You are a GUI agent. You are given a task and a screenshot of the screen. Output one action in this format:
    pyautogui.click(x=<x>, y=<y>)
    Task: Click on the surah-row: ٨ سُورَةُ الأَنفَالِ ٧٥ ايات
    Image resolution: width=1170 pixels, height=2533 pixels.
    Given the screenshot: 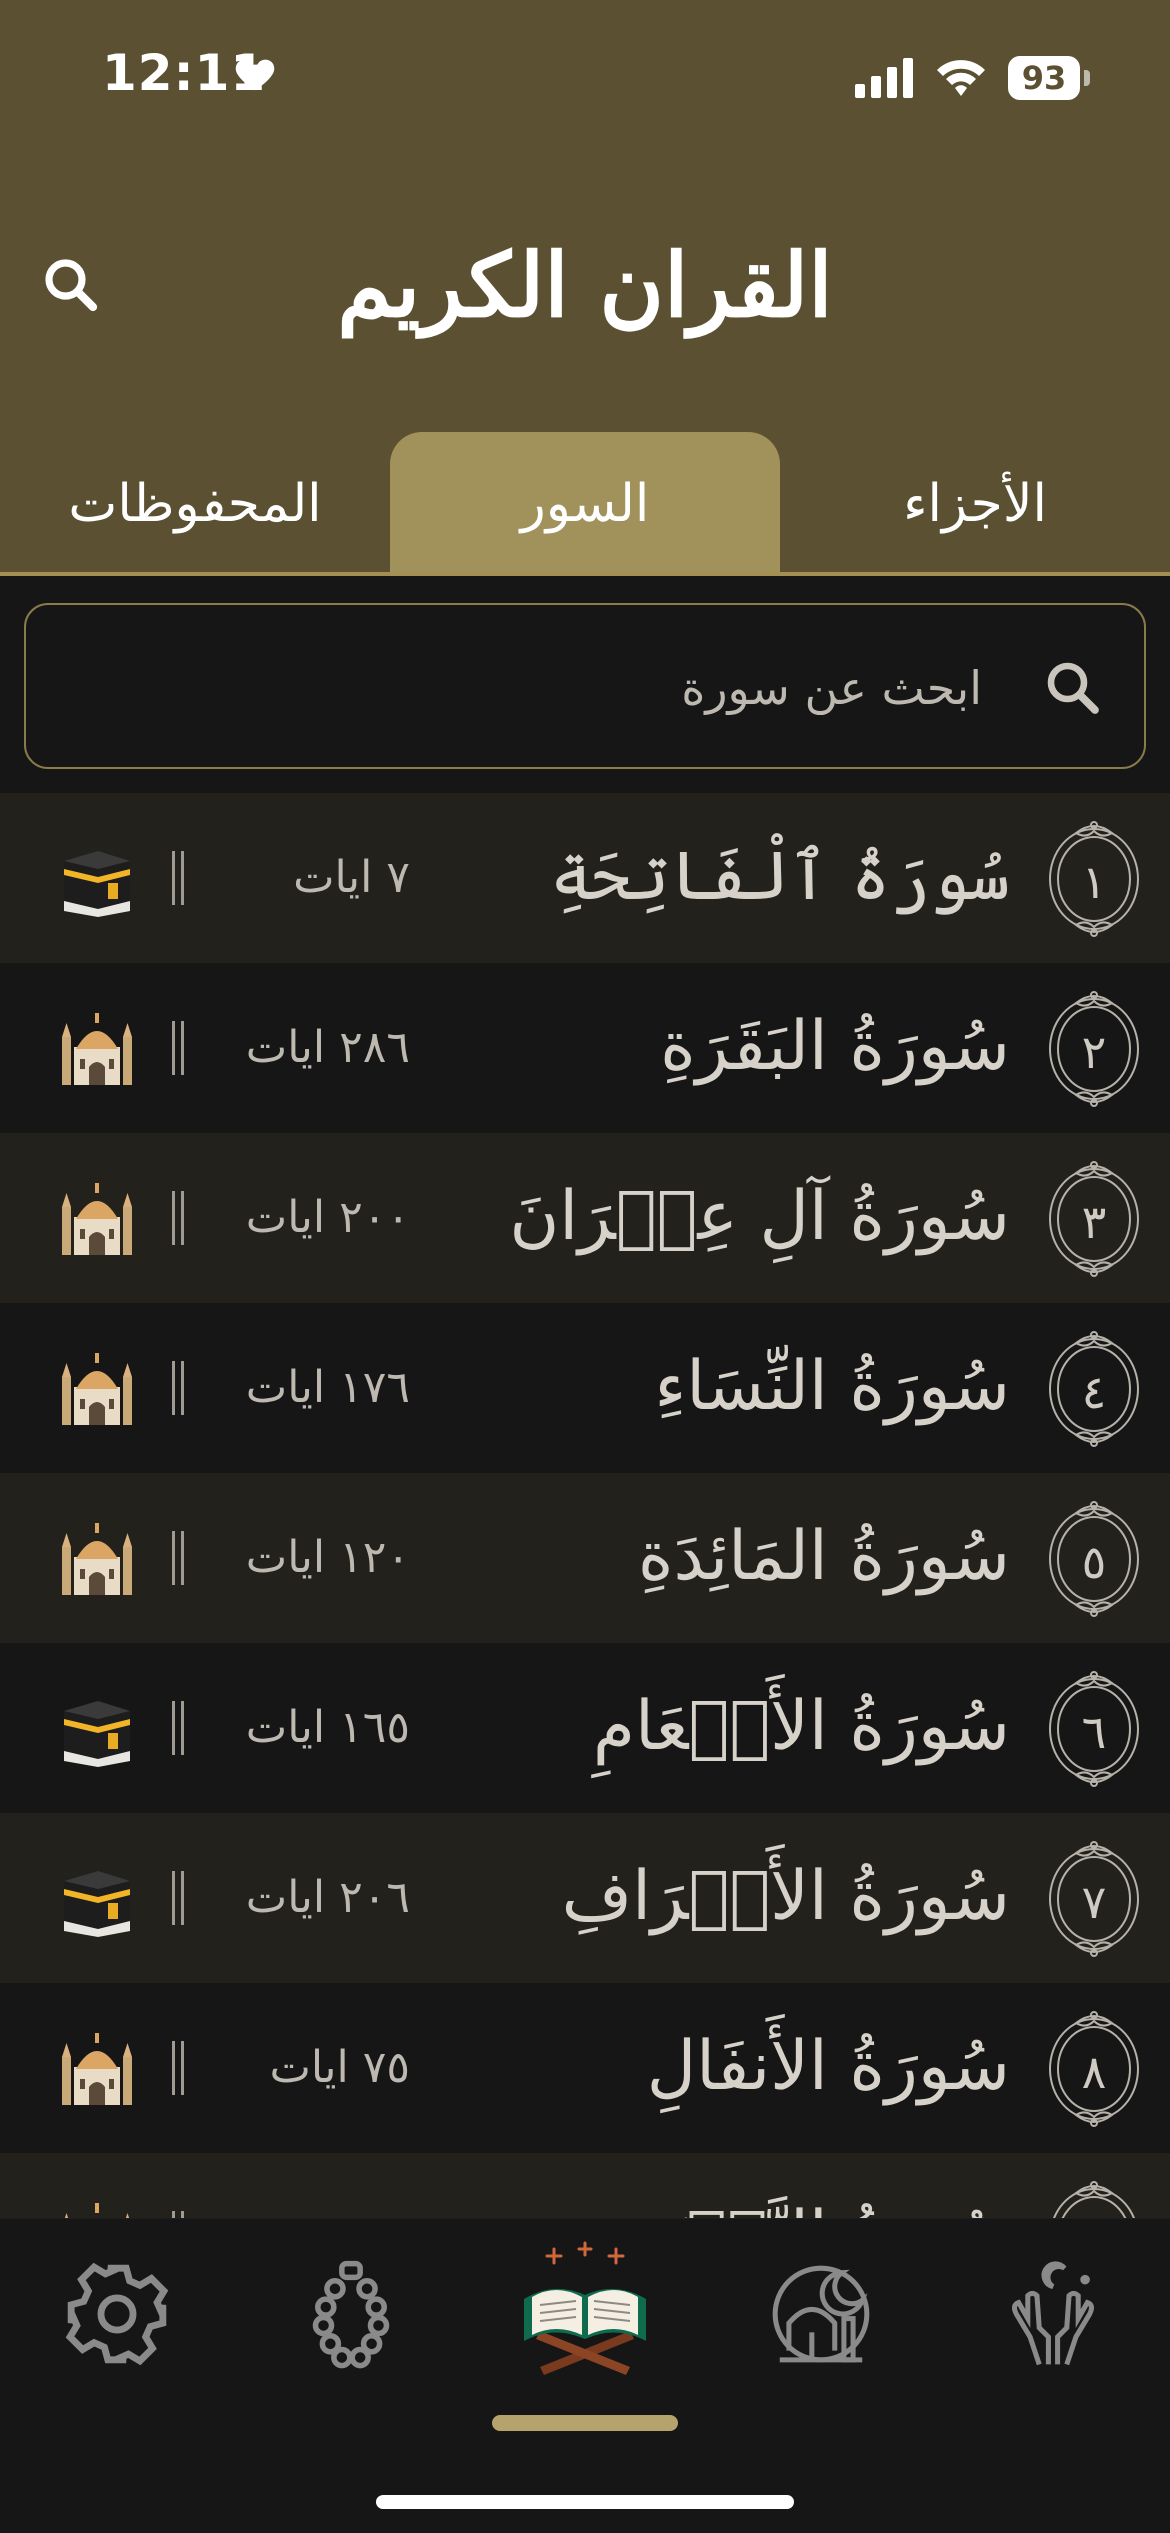 What is the action you would take?
    pyautogui.click(x=585, y=2068)
    